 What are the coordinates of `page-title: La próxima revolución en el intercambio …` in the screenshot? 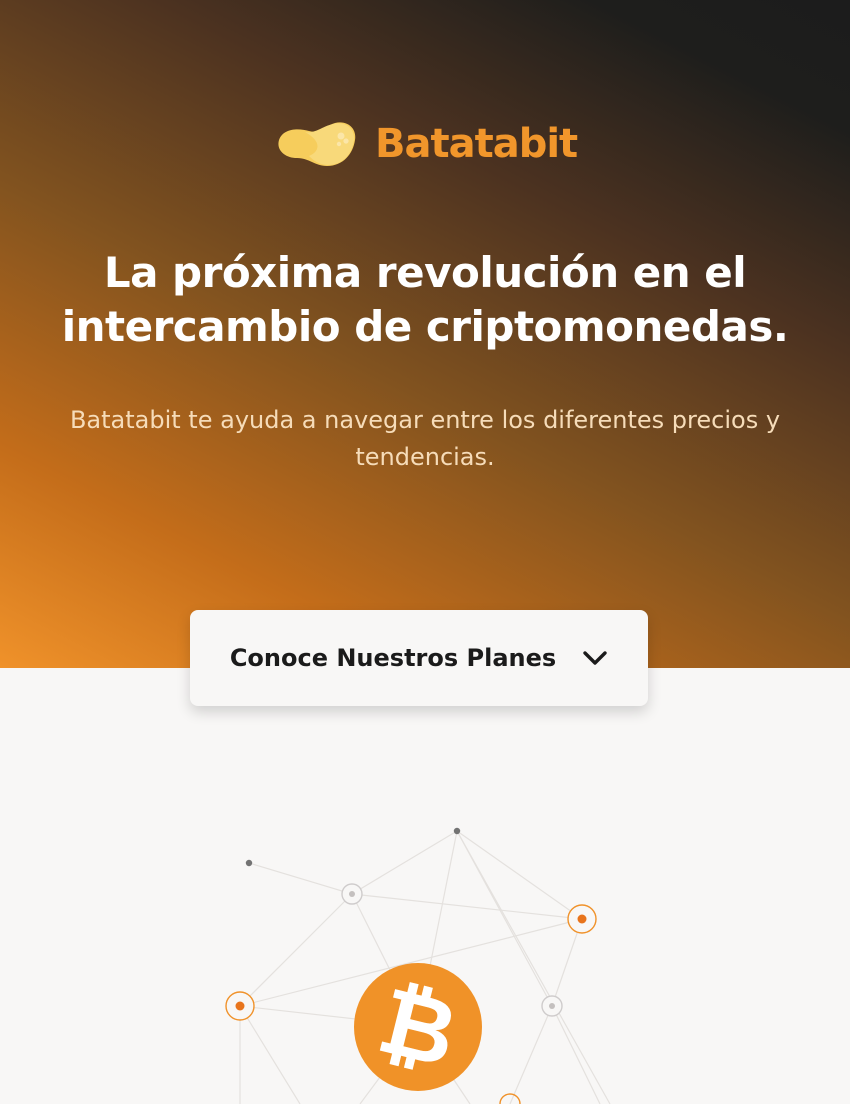 It's located at (425, 299).